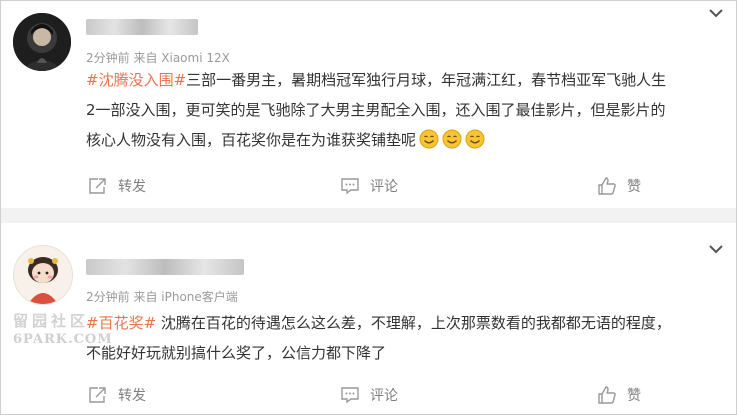  What do you see at coordinates (63, 329) in the screenshot?
I see `watermark: 留园社区 6PARK.COM` at bounding box center [63, 329].